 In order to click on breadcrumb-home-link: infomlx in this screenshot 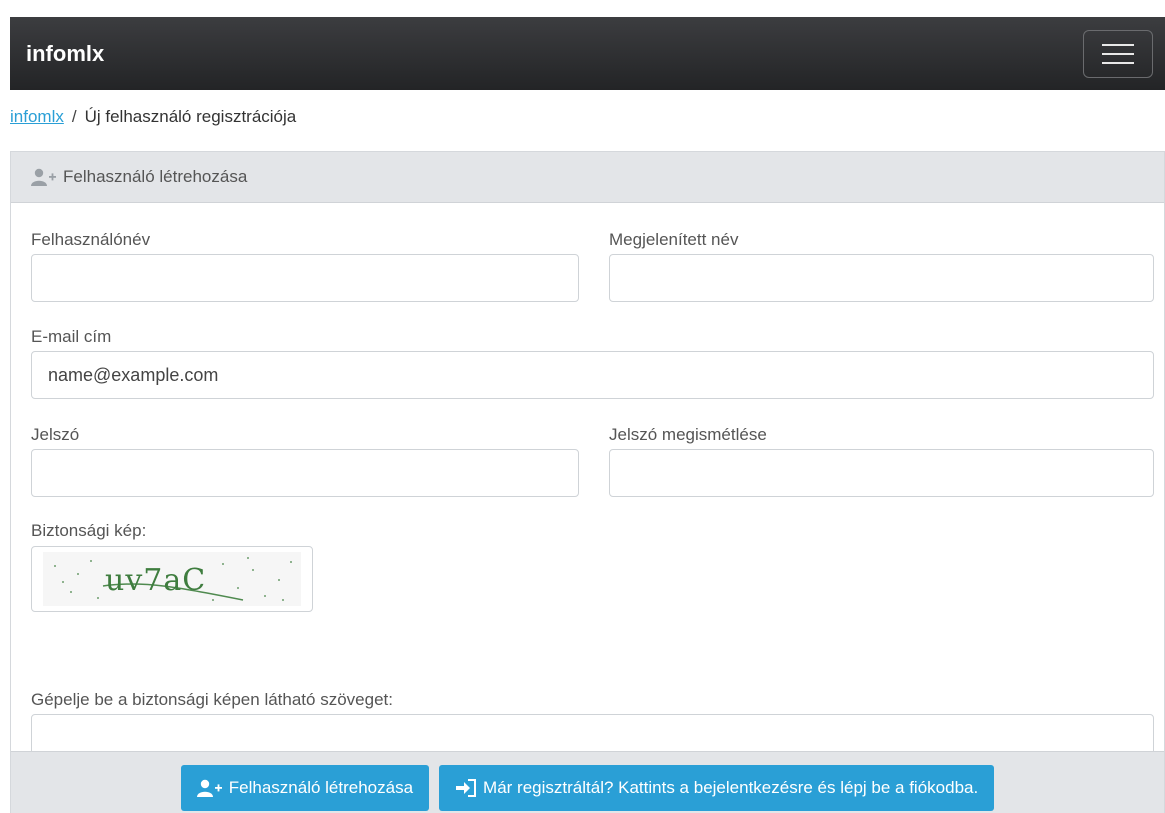, I will do `click(37, 116)`.